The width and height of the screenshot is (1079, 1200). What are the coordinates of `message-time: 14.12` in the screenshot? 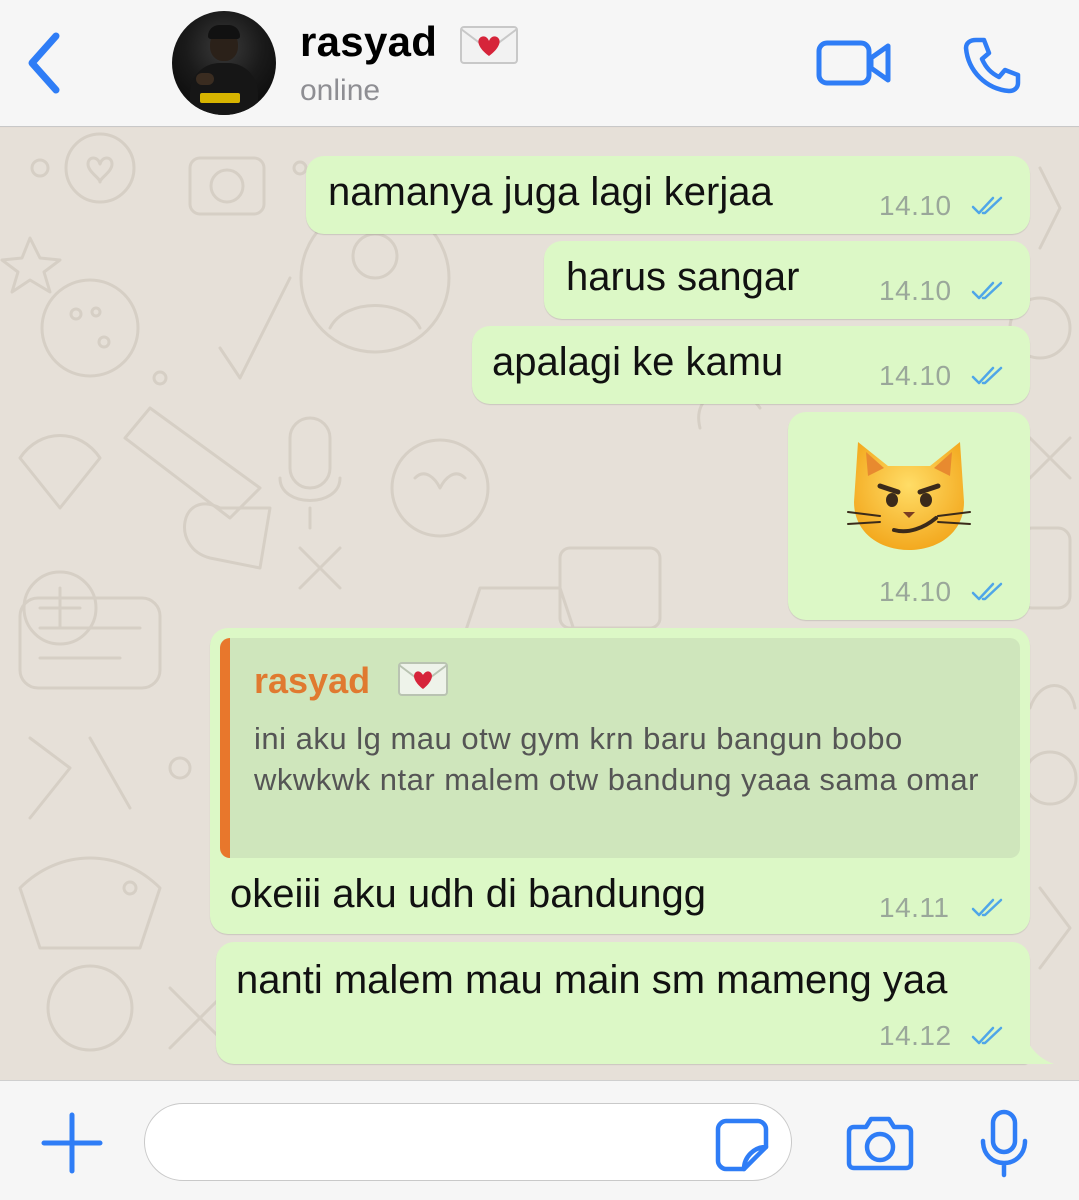 It's located at (915, 1035).